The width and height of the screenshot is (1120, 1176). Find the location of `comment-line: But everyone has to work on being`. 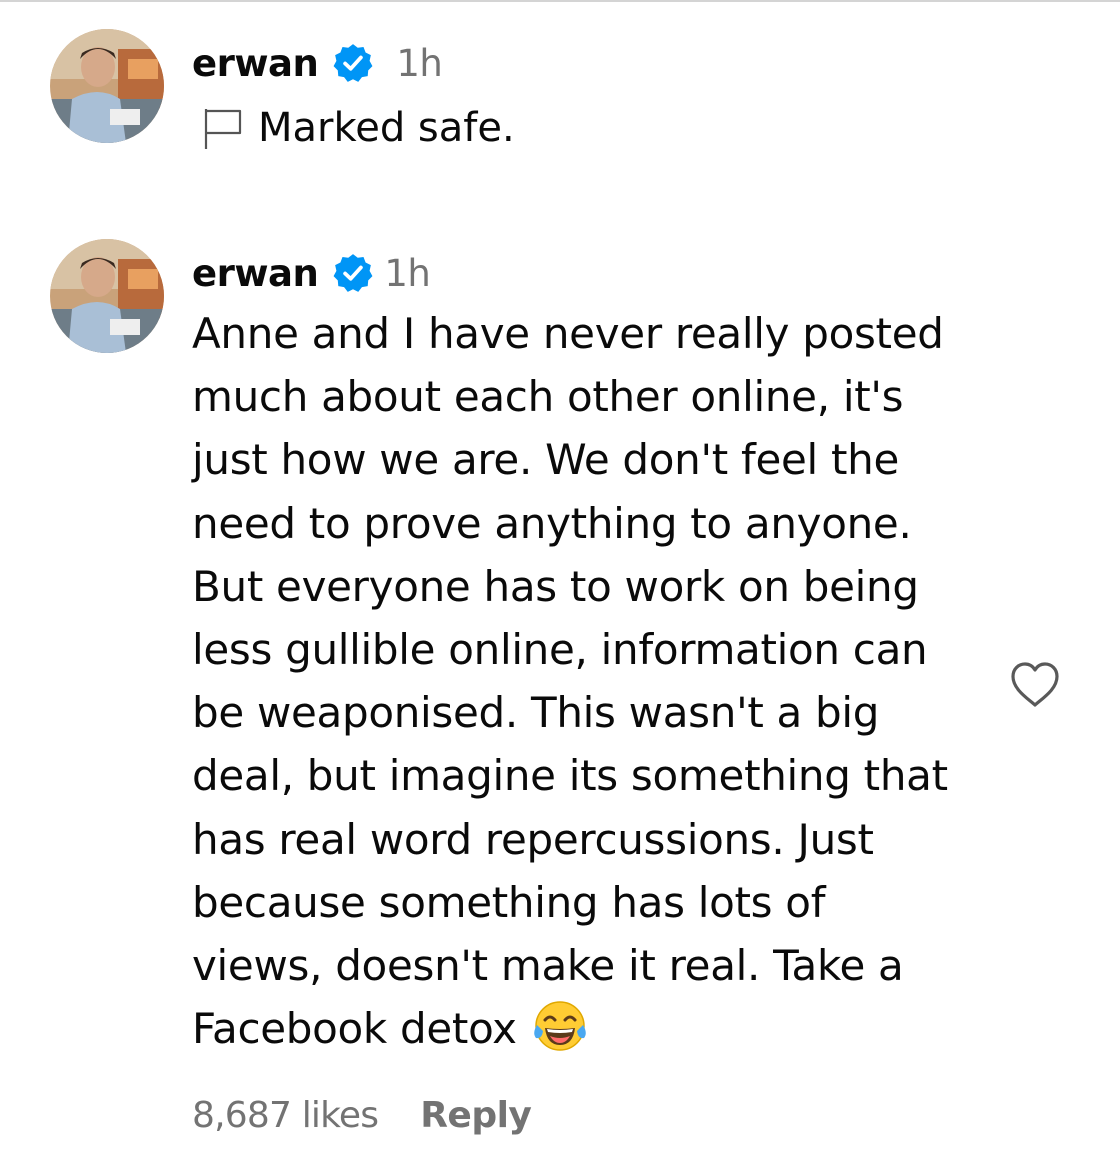

comment-line: But everyone has to work on being is located at coordinates (555, 586).